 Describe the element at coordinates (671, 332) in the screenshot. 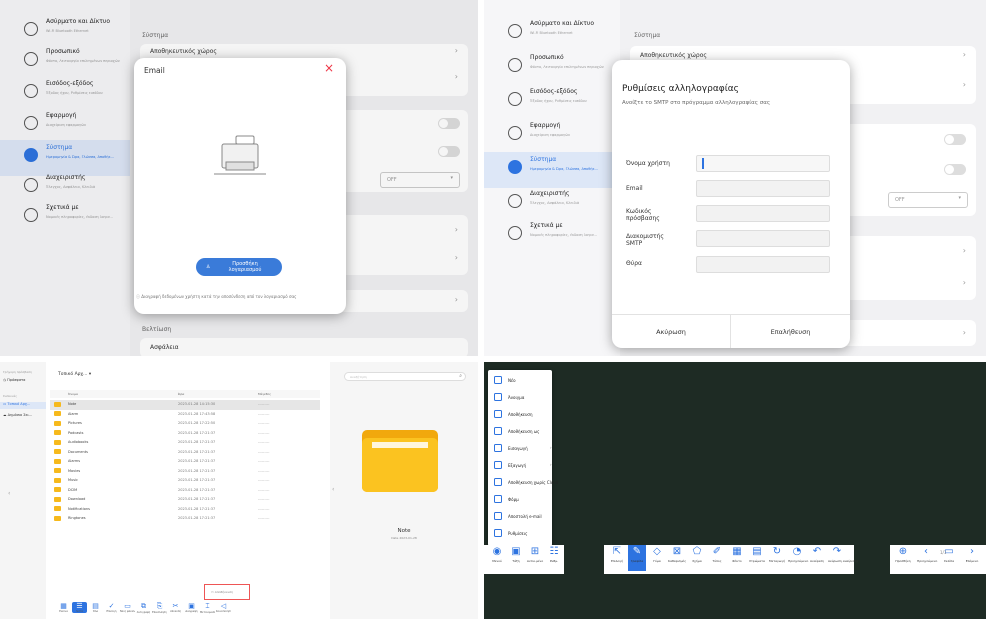

I see `cancel-button: Ακύρωση` at that location.